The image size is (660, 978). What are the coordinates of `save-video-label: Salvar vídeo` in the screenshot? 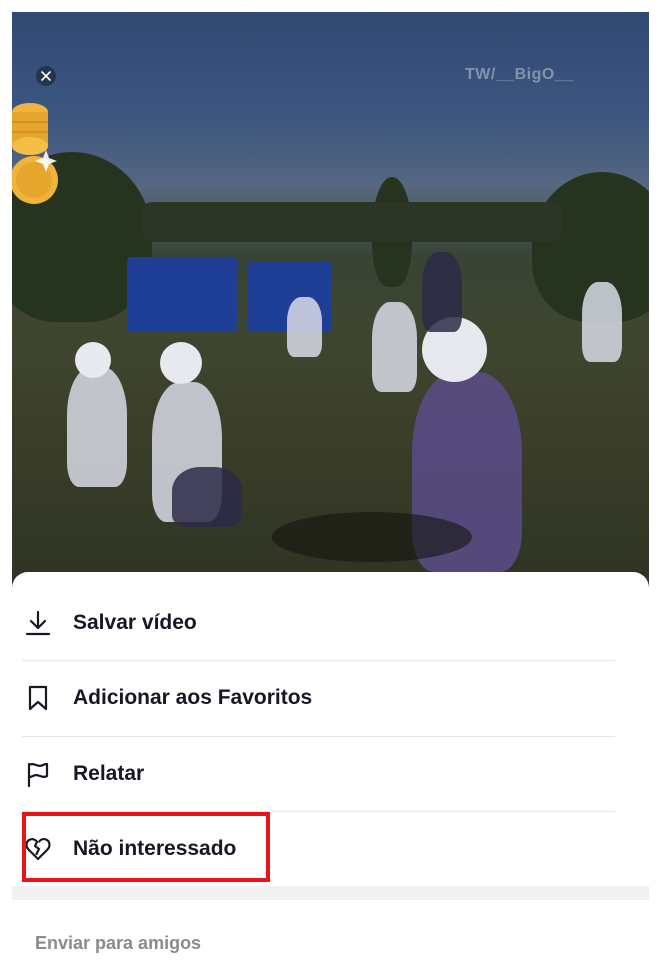 It's located at (135, 622).